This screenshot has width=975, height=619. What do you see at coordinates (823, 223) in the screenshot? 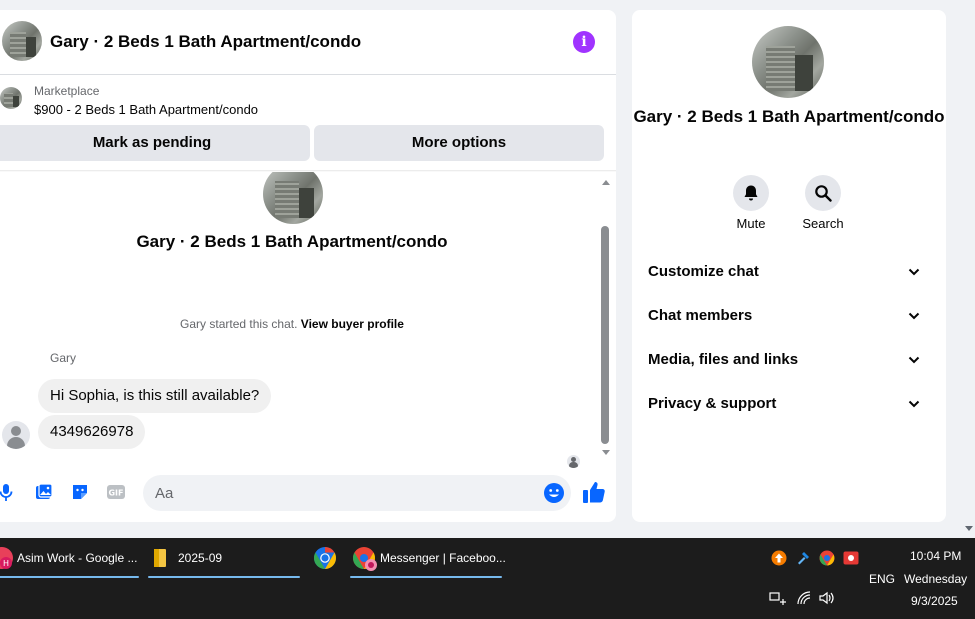
I see `search-label: Search` at bounding box center [823, 223].